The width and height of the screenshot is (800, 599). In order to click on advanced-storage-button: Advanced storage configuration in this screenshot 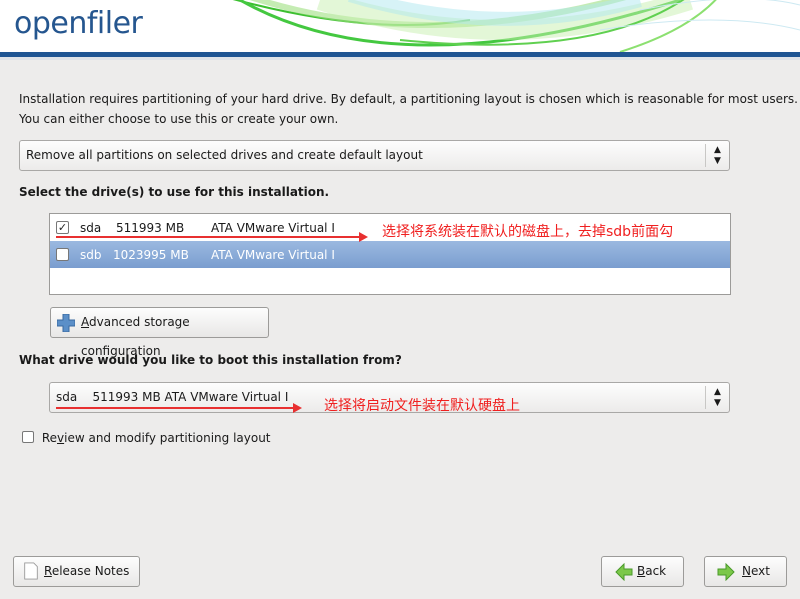, I will do `click(159, 332)`.